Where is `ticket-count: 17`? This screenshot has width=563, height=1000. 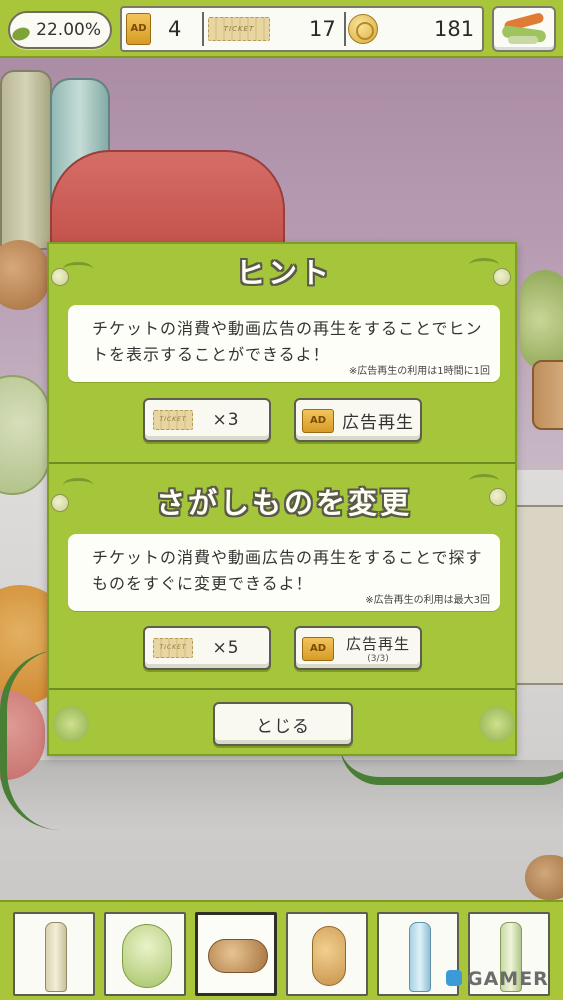 ticket-count: 17 is located at coordinates (322, 29).